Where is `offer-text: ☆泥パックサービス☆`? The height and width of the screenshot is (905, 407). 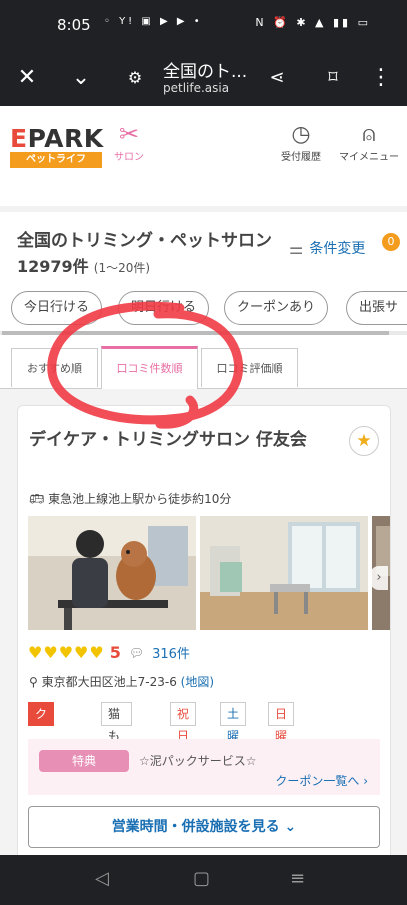 offer-text: ☆泥パックサービス☆ is located at coordinates (198, 761).